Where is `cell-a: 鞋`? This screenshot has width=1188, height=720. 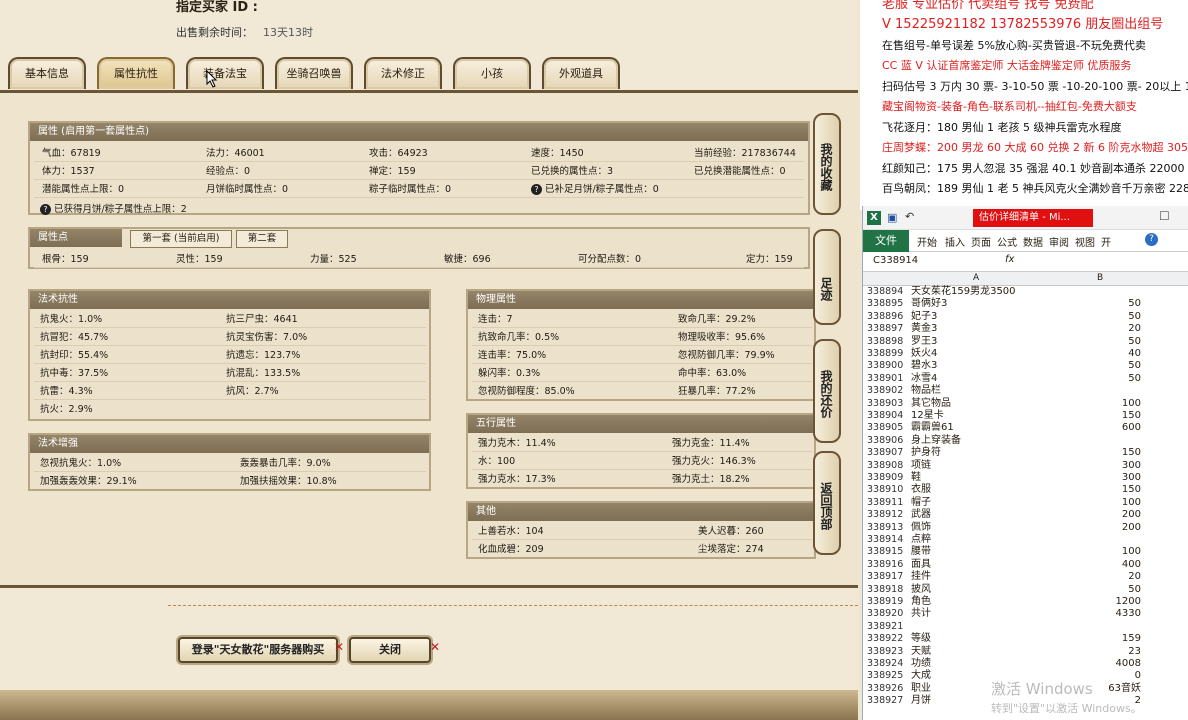 cell-a: 鞋 is located at coordinates (981, 478).